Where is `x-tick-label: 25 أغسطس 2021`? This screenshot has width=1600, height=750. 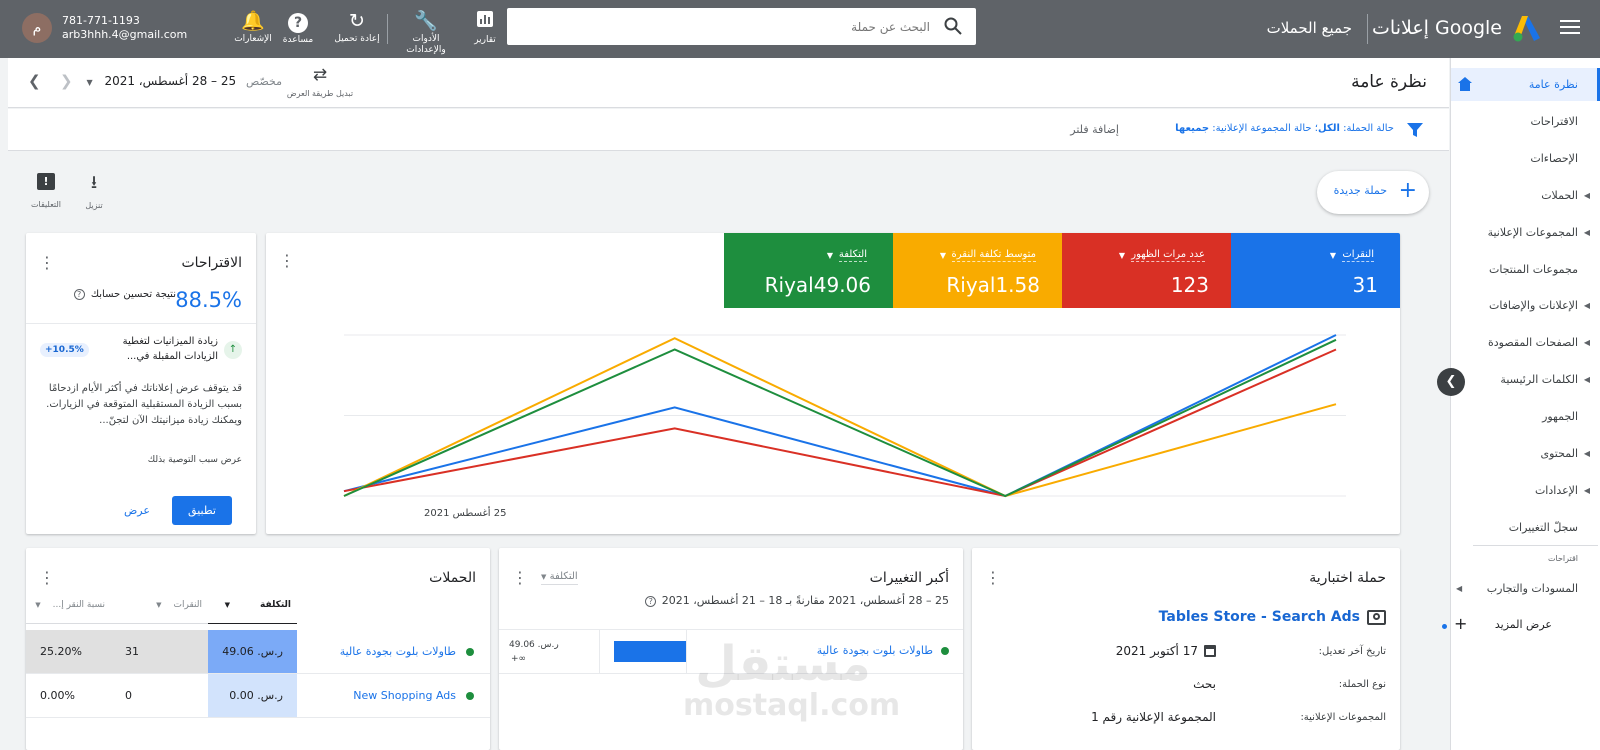
x-tick-label: 25 أغسطس 2021 is located at coordinates (465, 512).